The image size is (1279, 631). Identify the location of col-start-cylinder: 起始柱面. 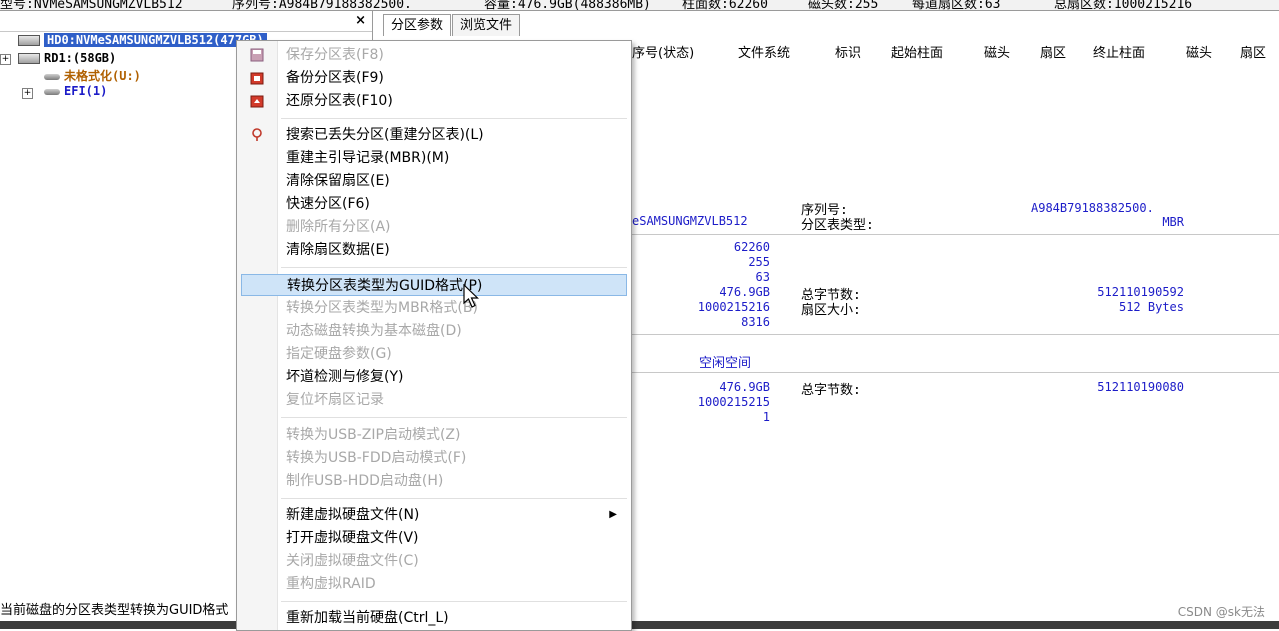
(917, 53).